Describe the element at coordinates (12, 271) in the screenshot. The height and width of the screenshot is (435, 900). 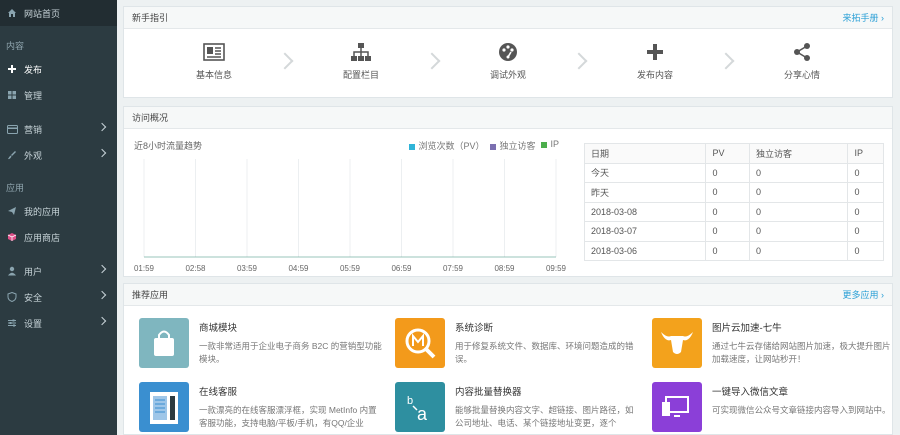
I see `user-icon` at that location.